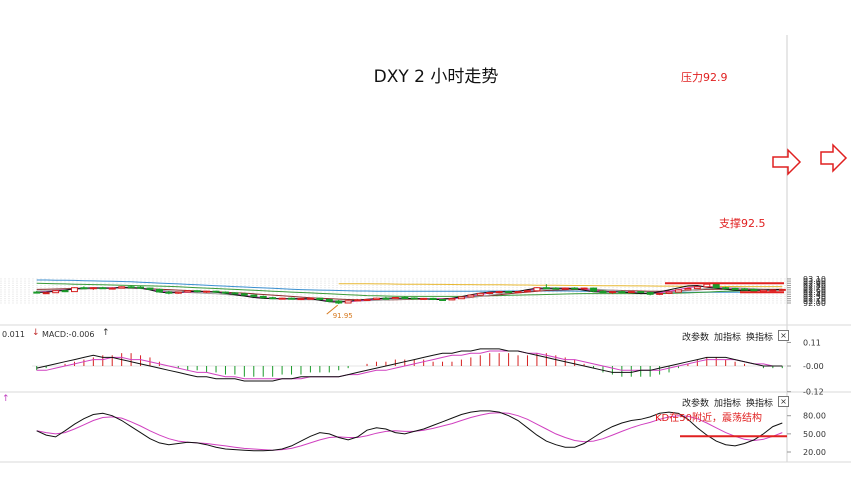  Describe the element at coordinates (727, 402) in the screenshot. I see `kd-add-indicator-button: 加指标` at that location.